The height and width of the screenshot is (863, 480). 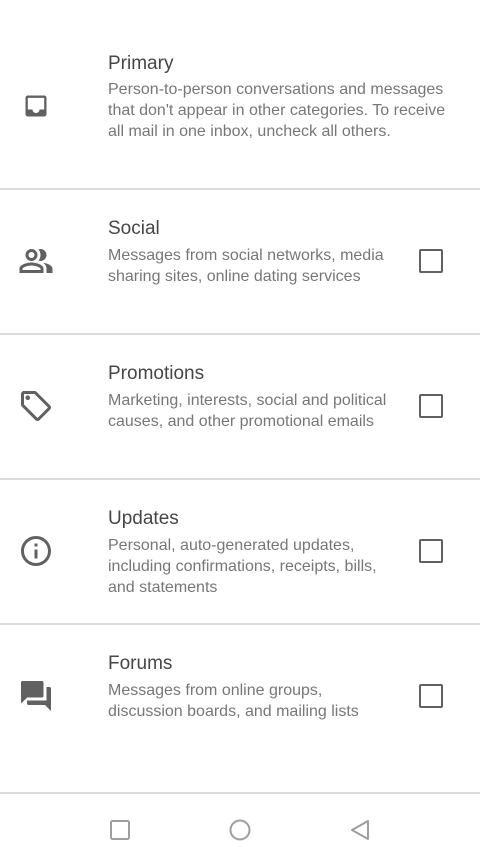 I want to click on promotions-checkbox, so click(x=431, y=406).